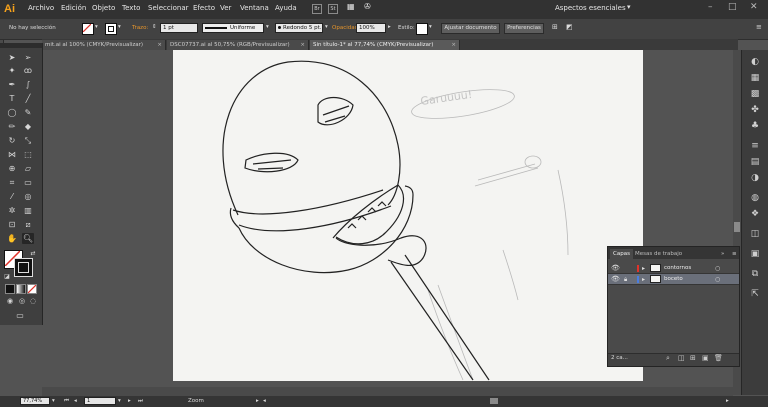 Image resolution: width=768 pixels, height=407 pixels. What do you see at coordinates (12, 140) in the screenshot?
I see `rotate-tool-icon: ↻` at bounding box center [12, 140].